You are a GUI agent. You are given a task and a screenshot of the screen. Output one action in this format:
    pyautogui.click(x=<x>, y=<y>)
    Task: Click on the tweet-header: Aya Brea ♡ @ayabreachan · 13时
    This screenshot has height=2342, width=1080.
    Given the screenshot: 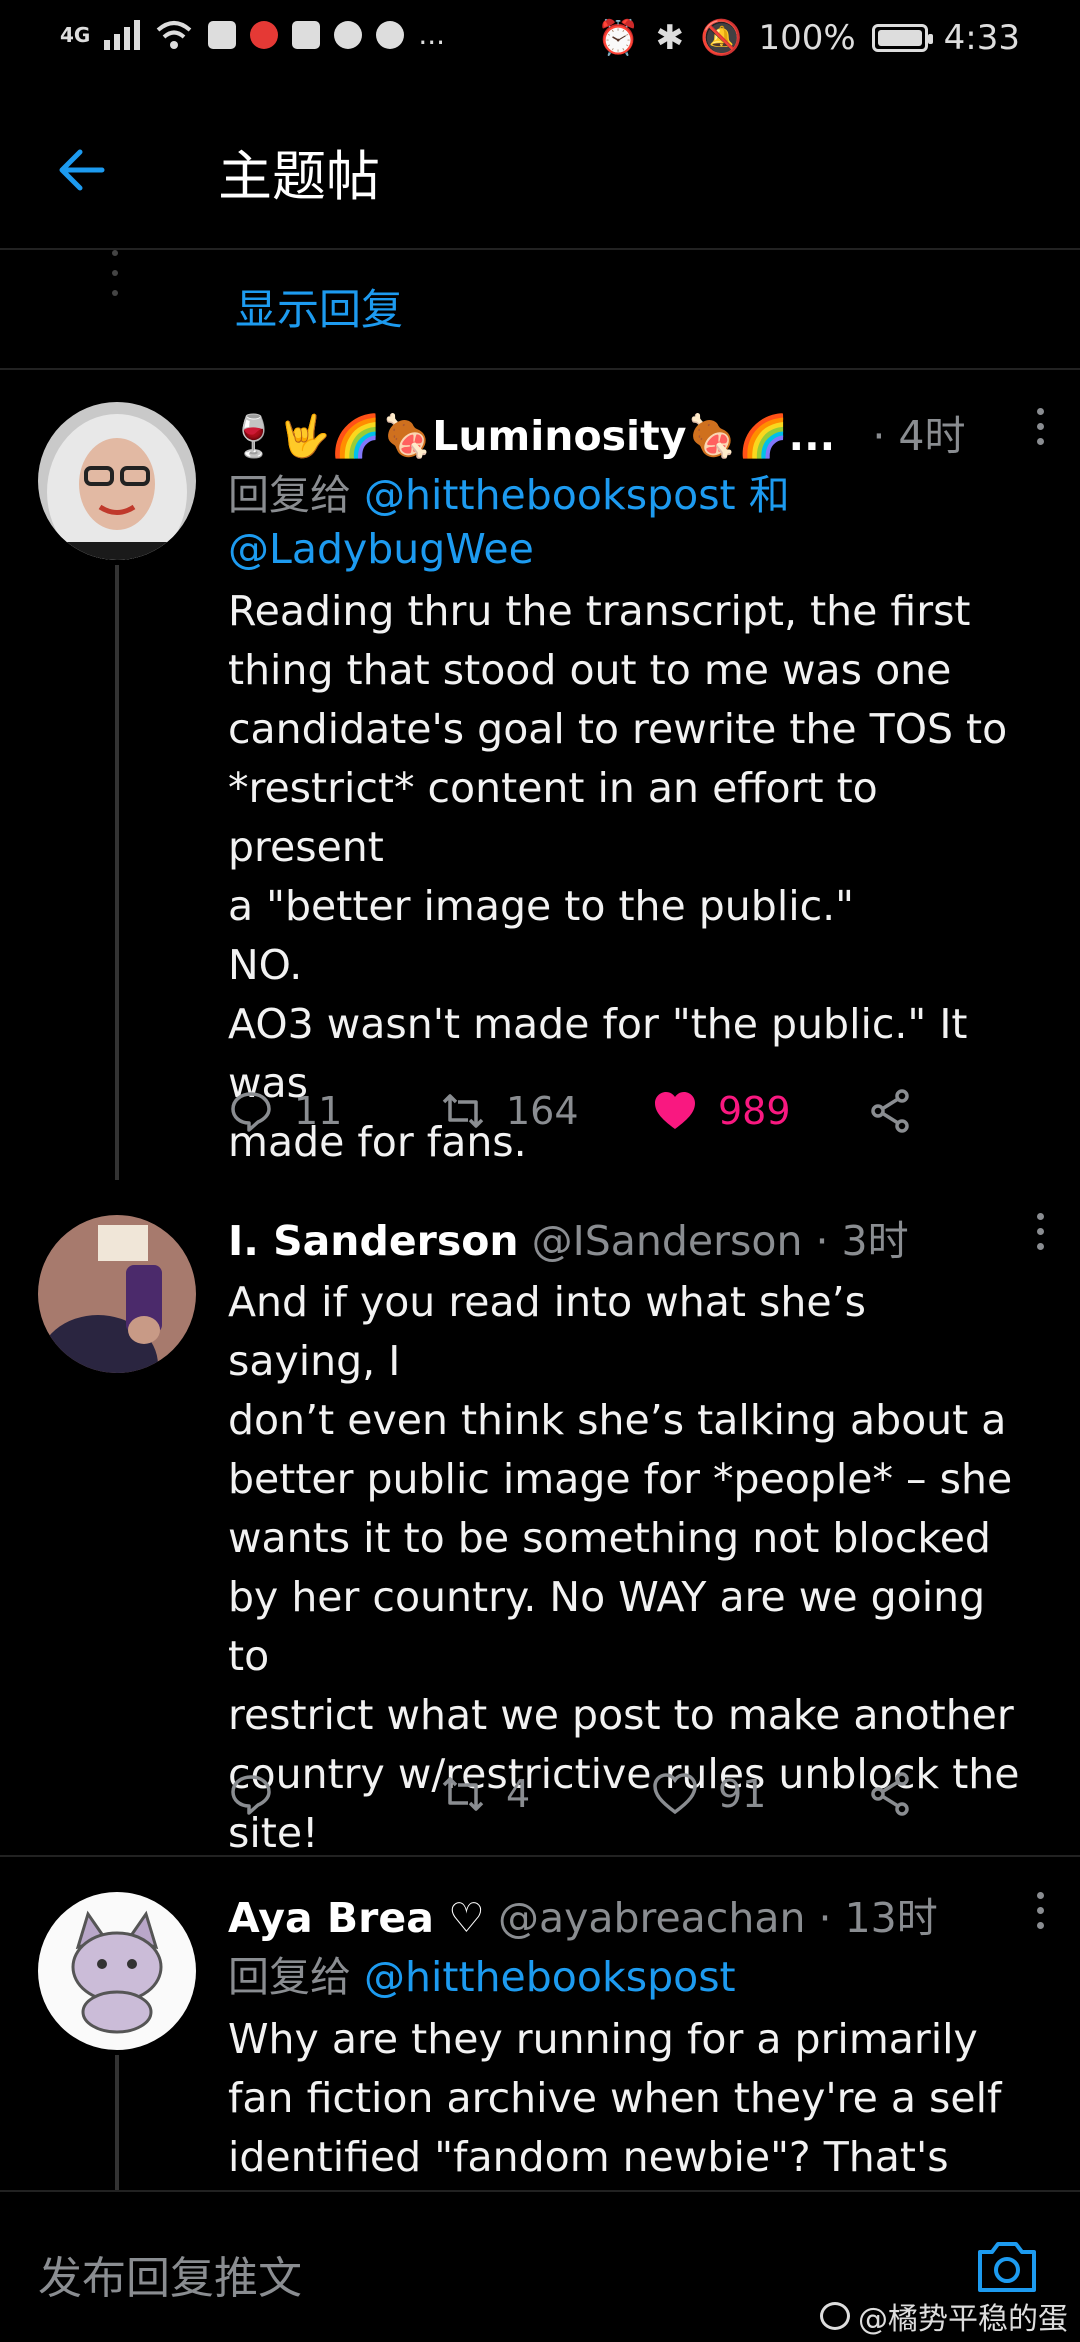 What is the action you would take?
    pyautogui.click(x=624, y=1914)
    